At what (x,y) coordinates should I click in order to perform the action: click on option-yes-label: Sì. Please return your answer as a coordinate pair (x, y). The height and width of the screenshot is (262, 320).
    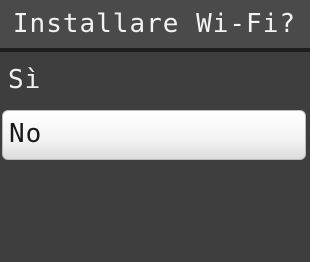
    Looking at the image, I should click on (25, 80).